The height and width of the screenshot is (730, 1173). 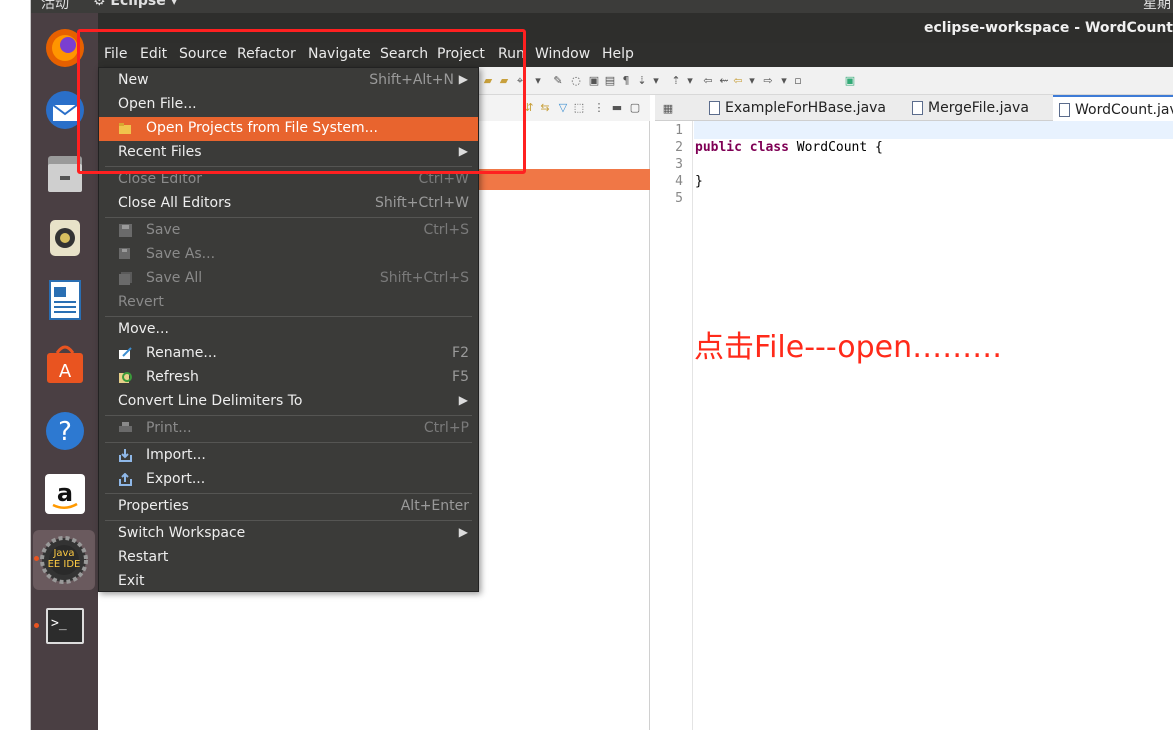 What do you see at coordinates (446, 428) in the screenshot?
I see `menu-item-shortcut: Ctrl+P` at bounding box center [446, 428].